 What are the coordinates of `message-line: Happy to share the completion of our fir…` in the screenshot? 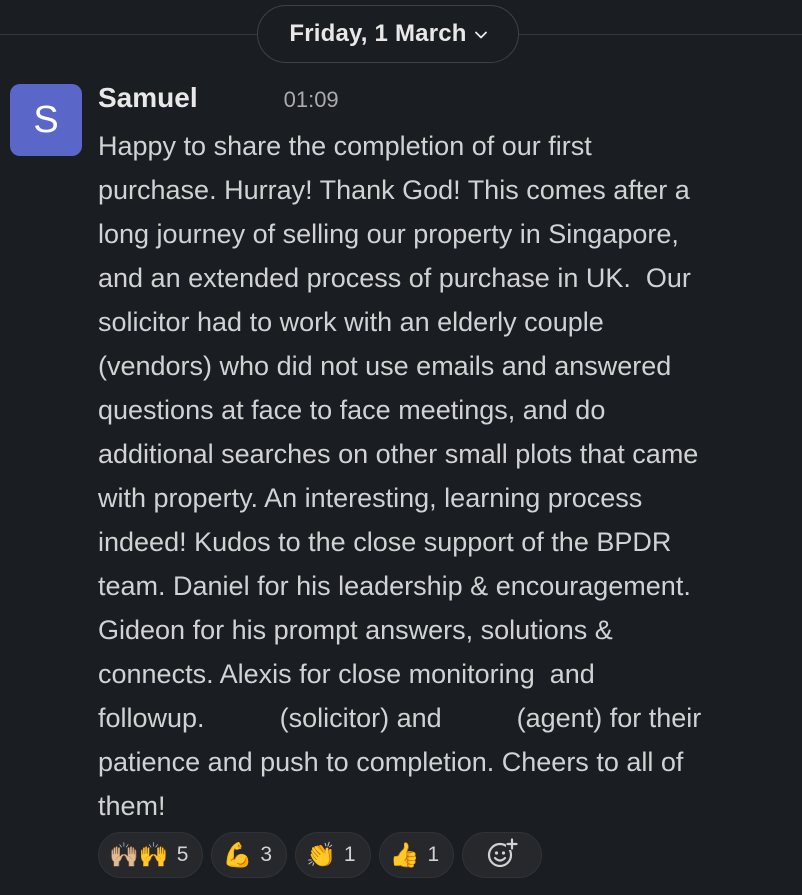 It's located at (345, 146).